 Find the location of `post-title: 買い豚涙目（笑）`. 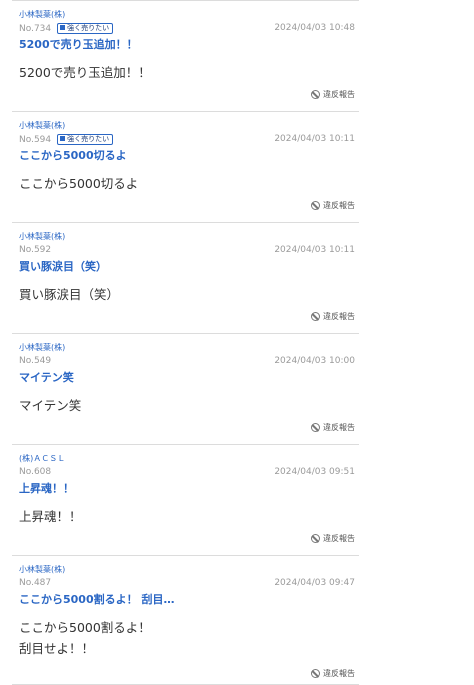

post-title: 買い豚涙目（笑） is located at coordinates (63, 266).